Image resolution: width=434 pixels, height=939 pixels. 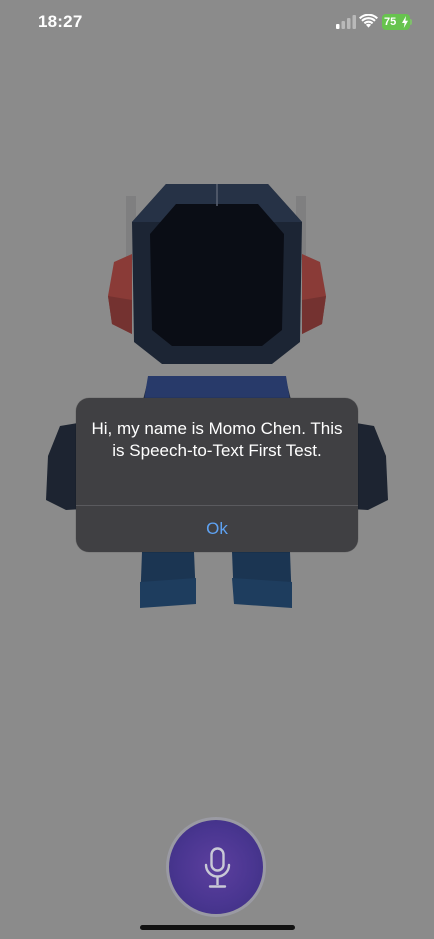 What do you see at coordinates (405, 22) in the screenshot?
I see `charging-bolt-icon` at bounding box center [405, 22].